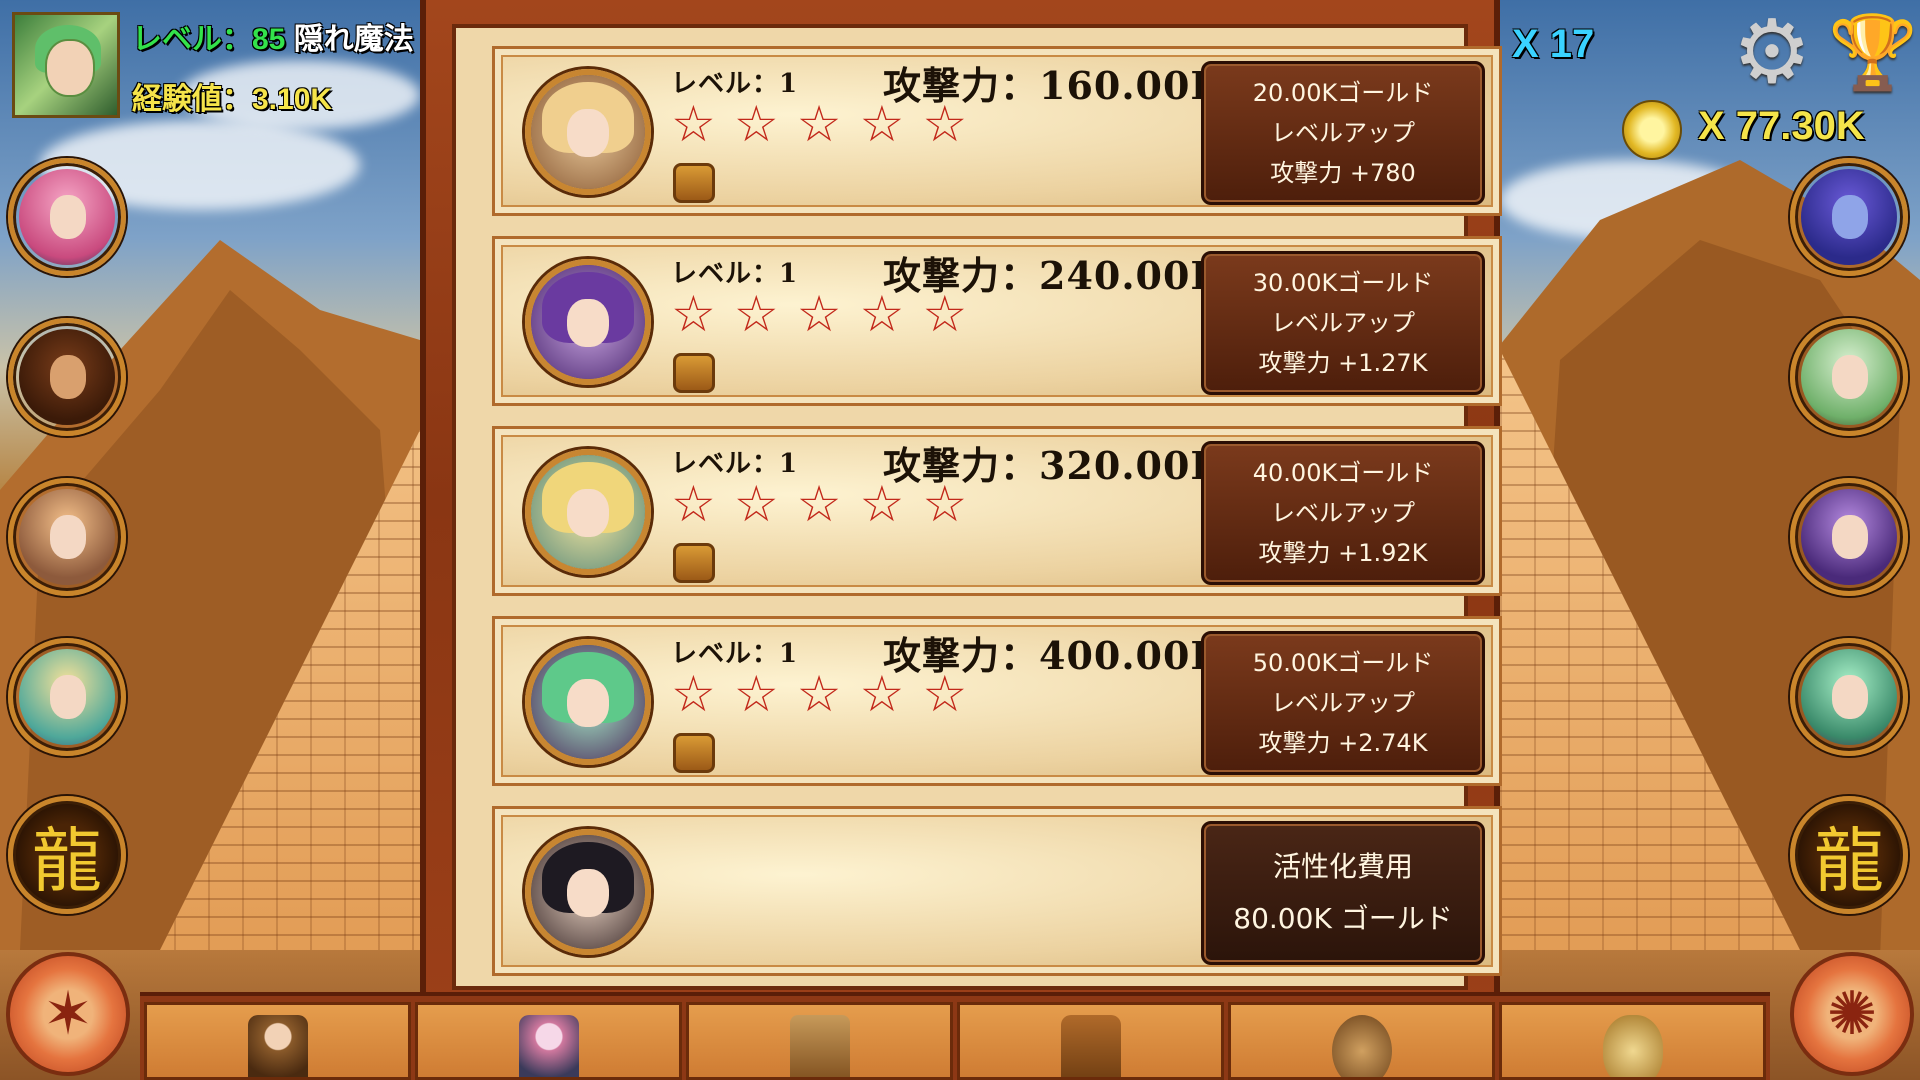 This screenshot has height=1080, width=1920. I want to click on tab-treasure, so click(1090, 1041).